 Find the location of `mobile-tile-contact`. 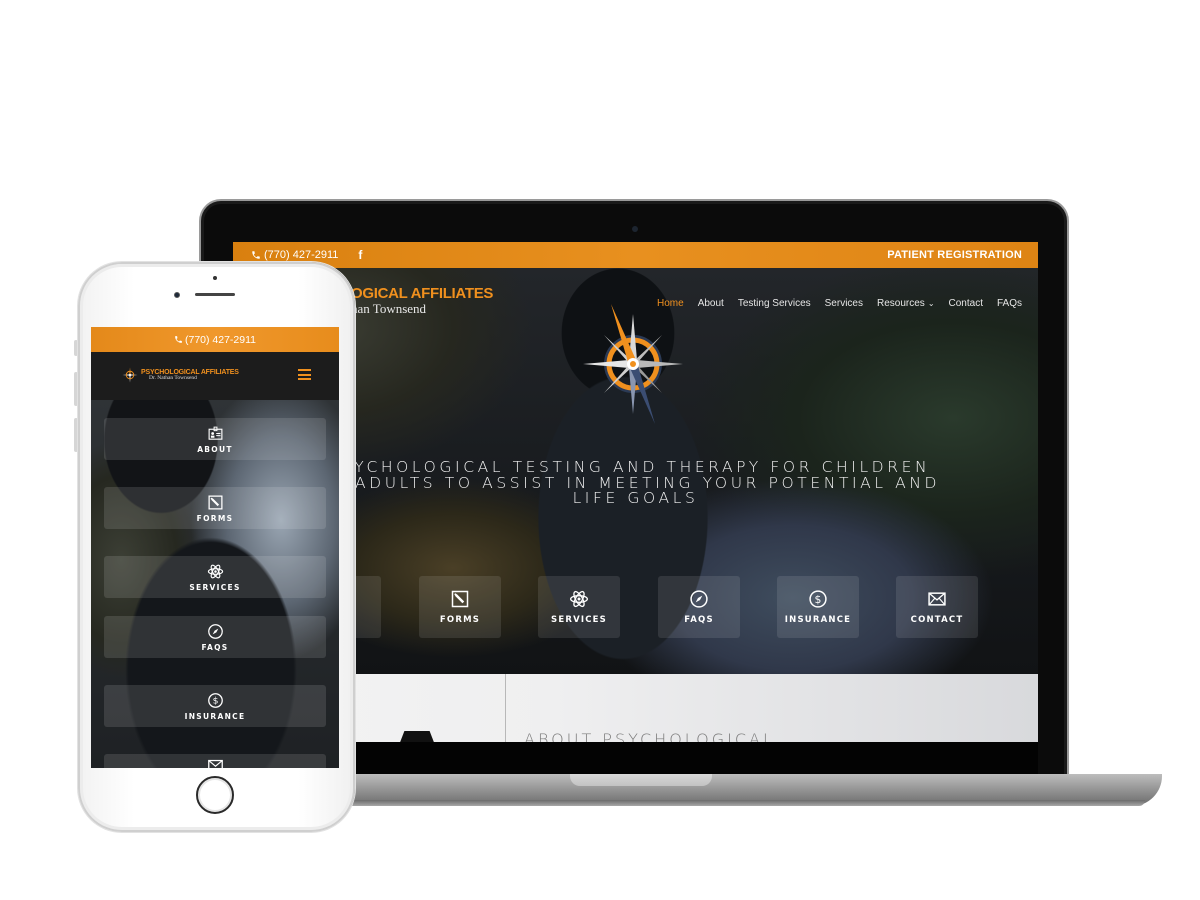

mobile-tile-contact is located at coordinates (215, 761).